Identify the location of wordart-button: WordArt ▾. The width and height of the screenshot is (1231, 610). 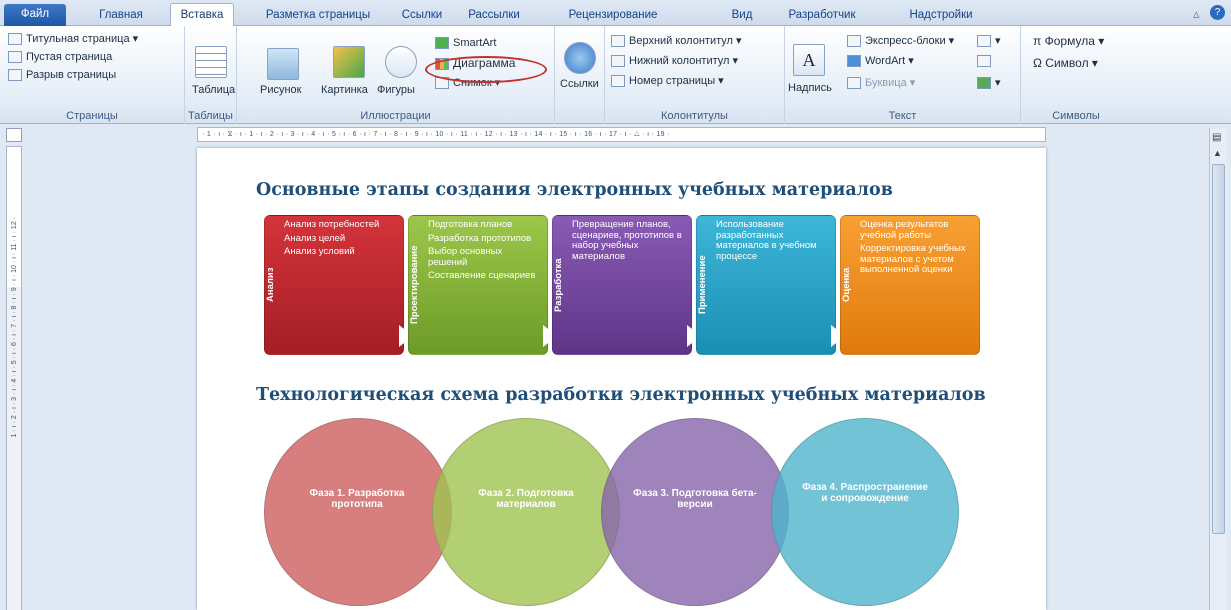
(880, 61).